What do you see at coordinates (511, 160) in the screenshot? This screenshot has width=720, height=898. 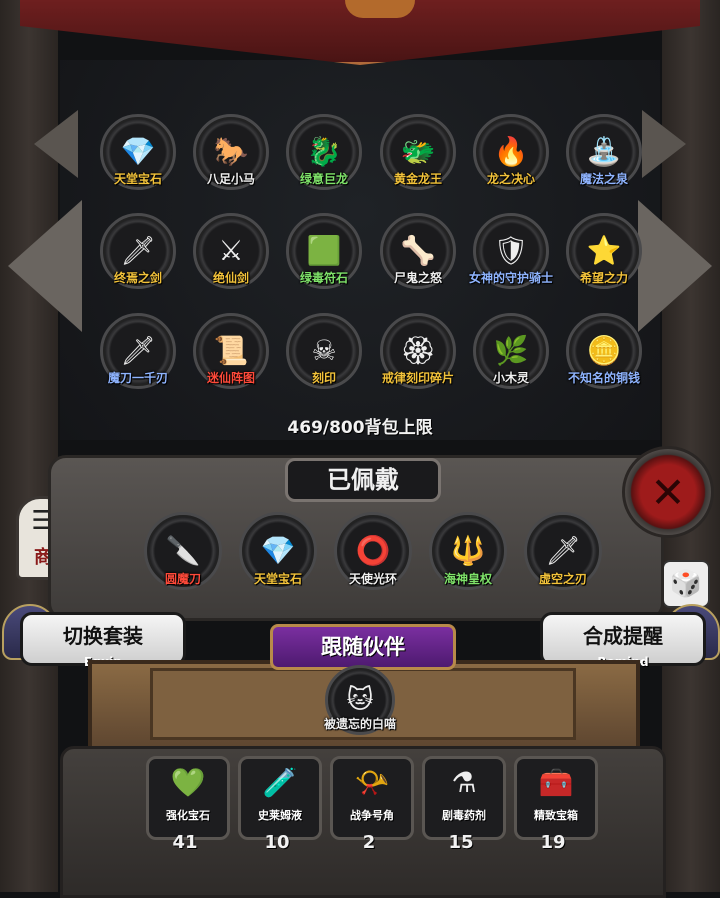 I see `inventory-item: 🔥 龙之决心` at bounding box center [511, 160].